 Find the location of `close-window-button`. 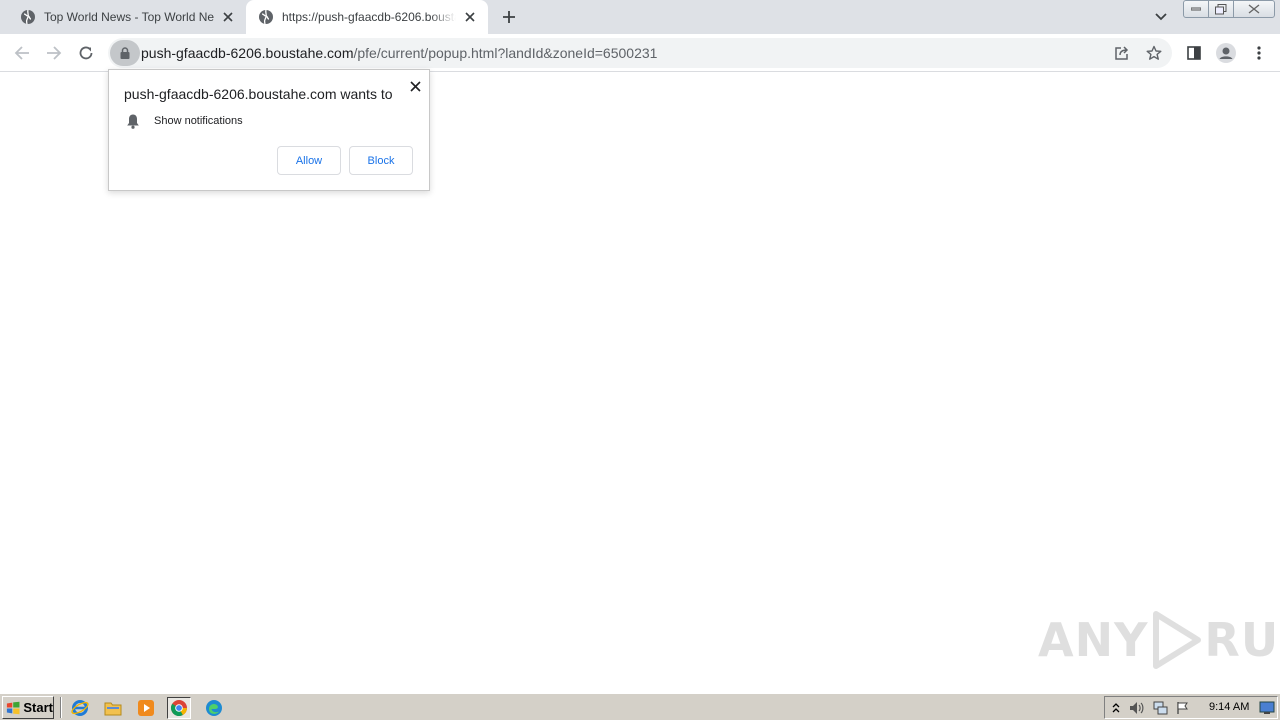

close-window-button is located at coordinates (1254, 9).